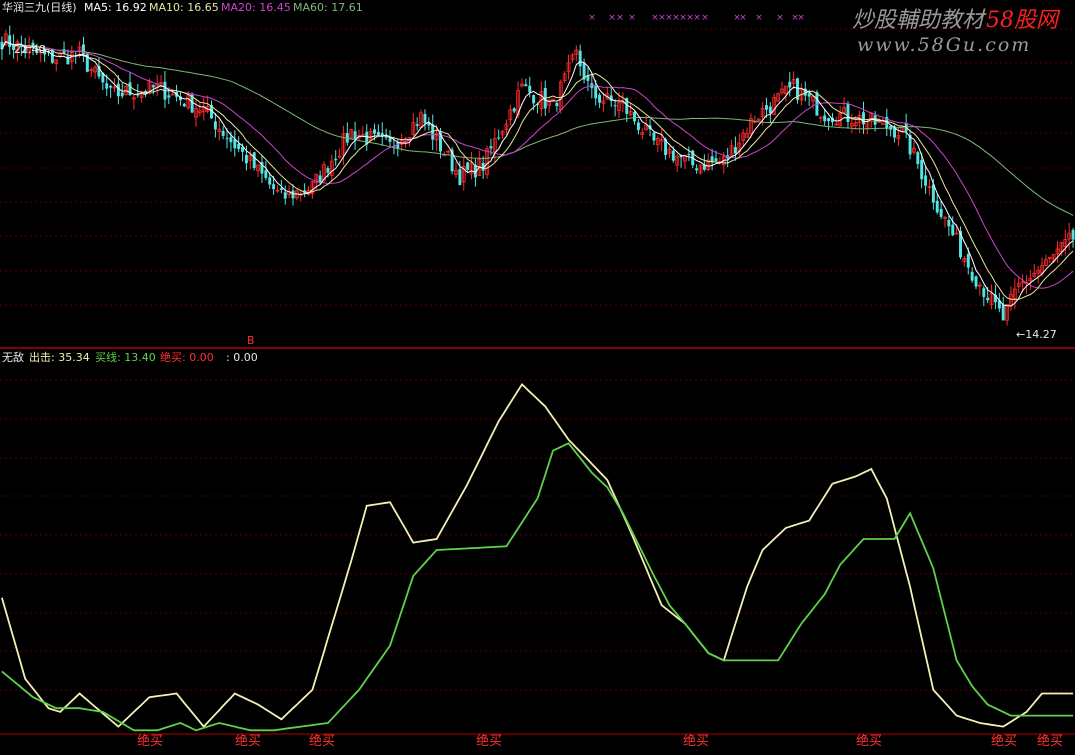  What do you see at coordinates (125, 357) in the screenshot?
I see `buy-line-value-label: 买线: 13.40` at bounding box center [125, 357].